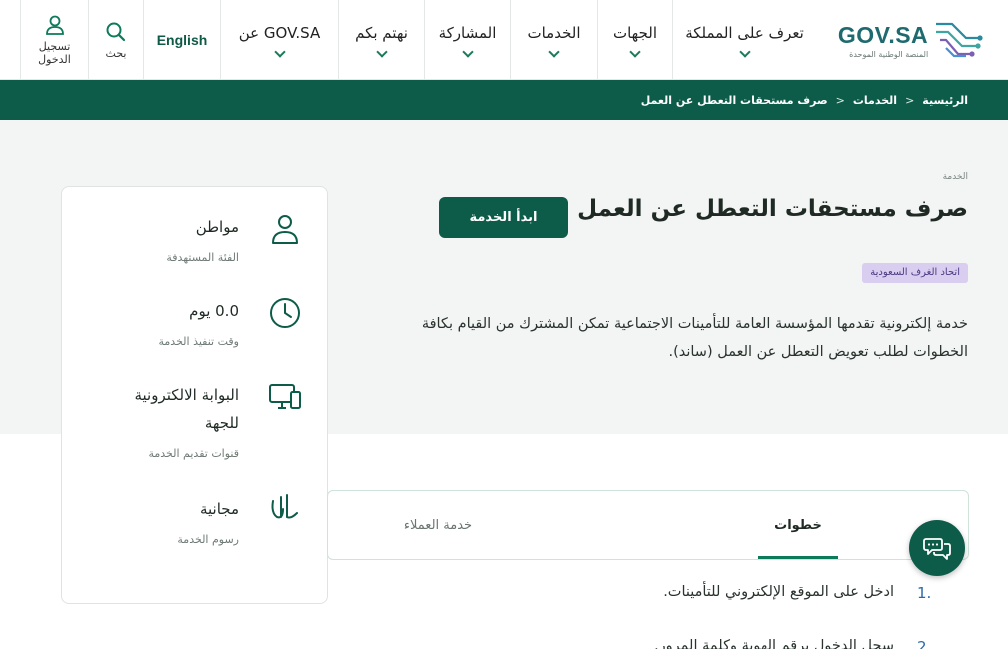 This screenshot has height=649, width=1008. I want to click on fee-value: مجانية, so click(219, 509).